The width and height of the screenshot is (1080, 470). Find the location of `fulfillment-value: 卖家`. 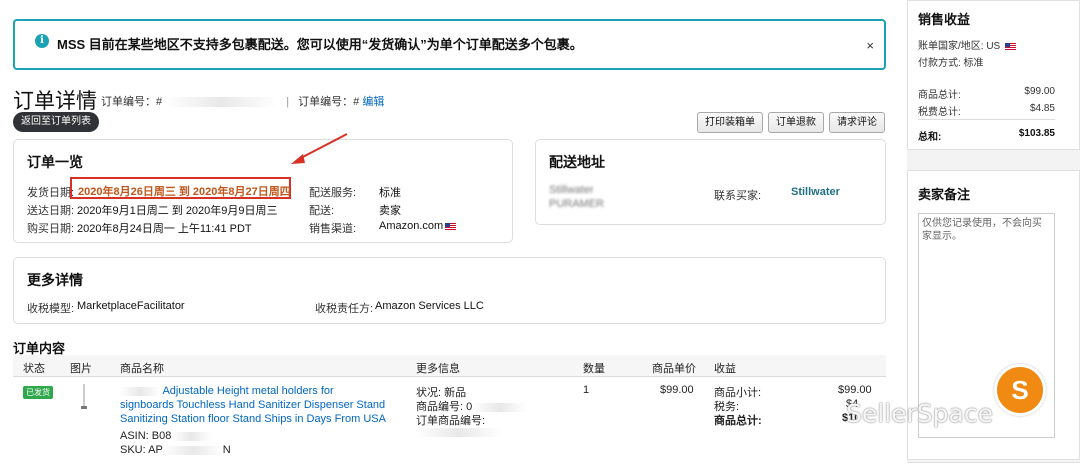

fulfillment-value: 卖家 is located at coordinates (390, 211).